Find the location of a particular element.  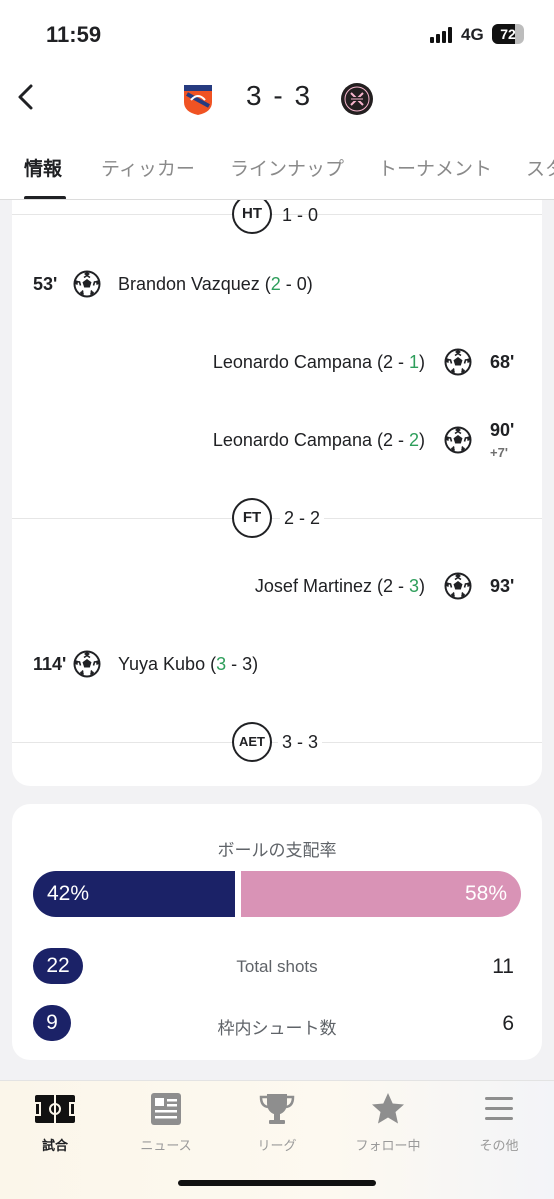

possession-bar-away: 58% is located at coordinates (381, 894).